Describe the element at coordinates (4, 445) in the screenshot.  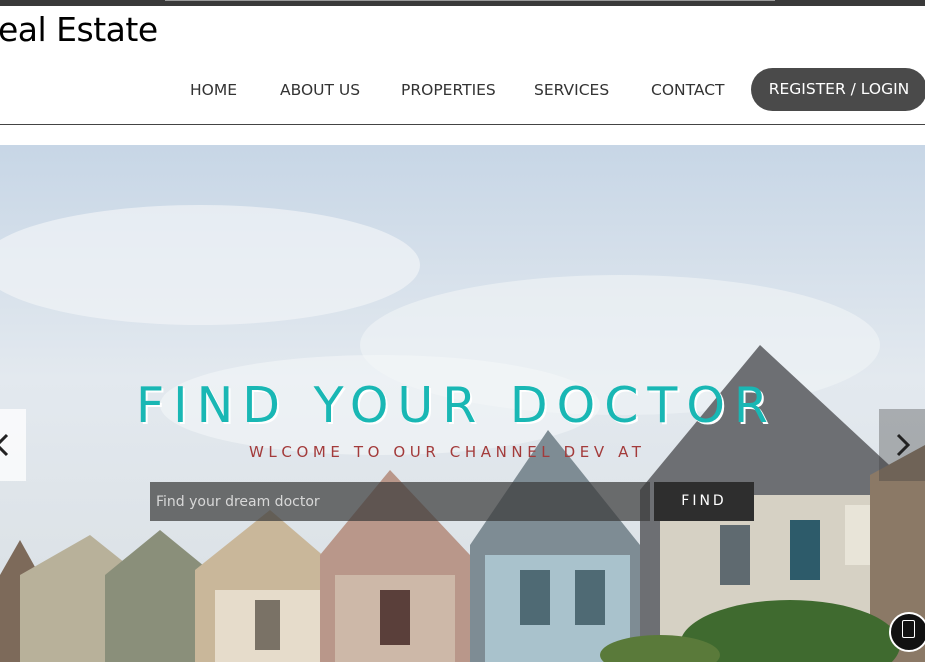
I see `chevron-left-icon` at that location.